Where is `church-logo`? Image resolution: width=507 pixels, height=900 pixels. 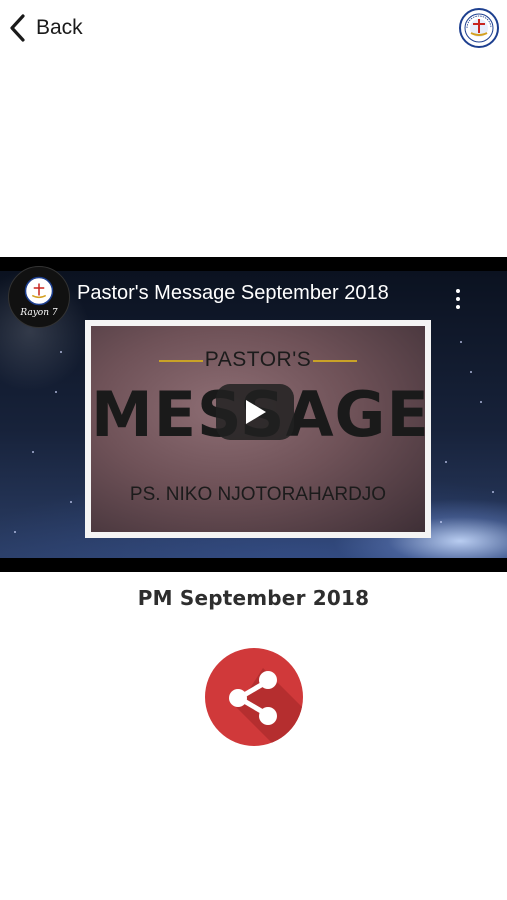
church-logo is located at coordinates (479, 28).